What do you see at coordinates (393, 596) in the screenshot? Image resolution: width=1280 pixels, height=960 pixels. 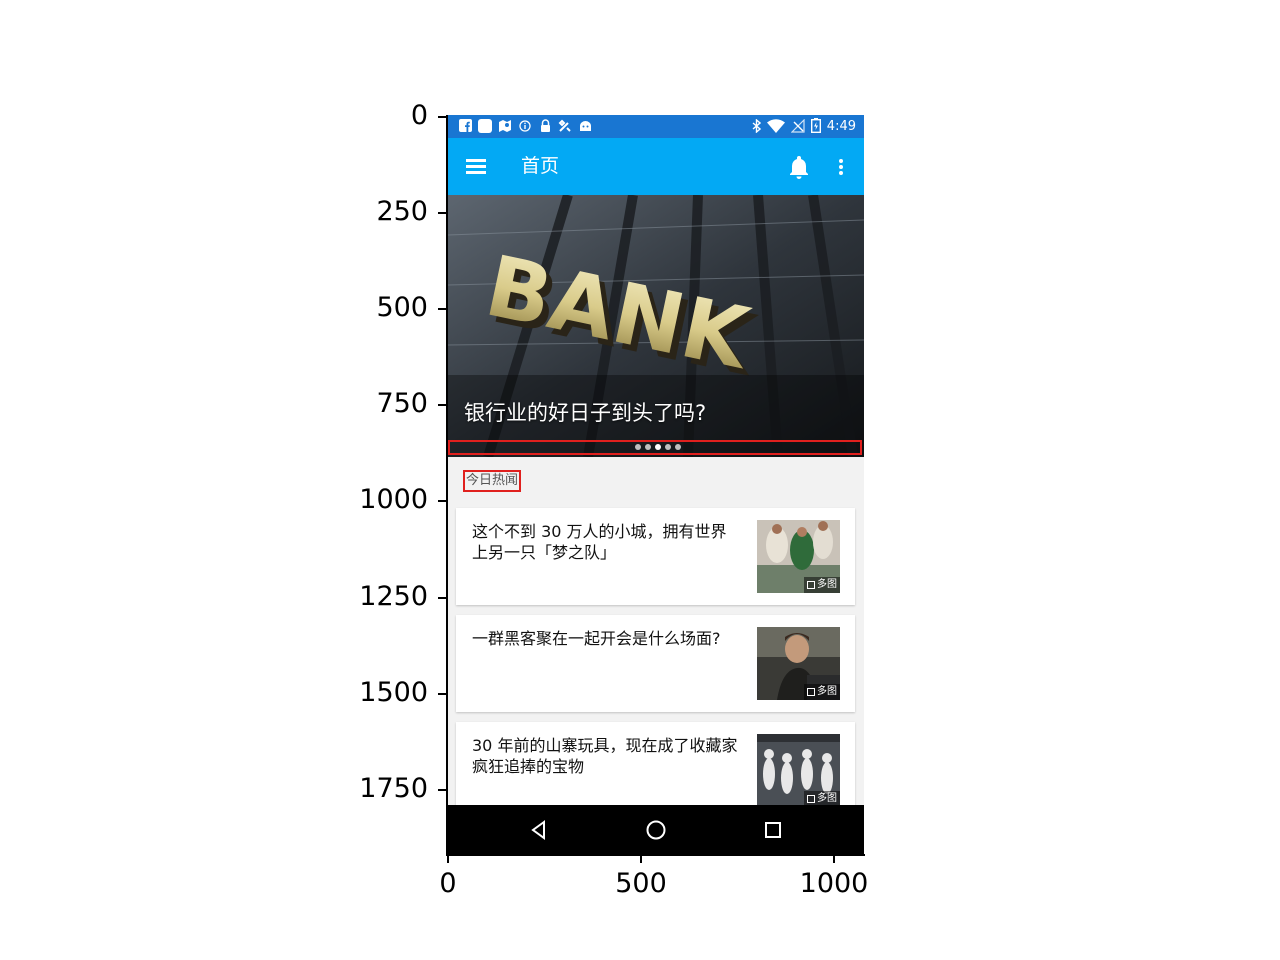 I see `y-tick-label: 1250` at bounding box center [393, 596].